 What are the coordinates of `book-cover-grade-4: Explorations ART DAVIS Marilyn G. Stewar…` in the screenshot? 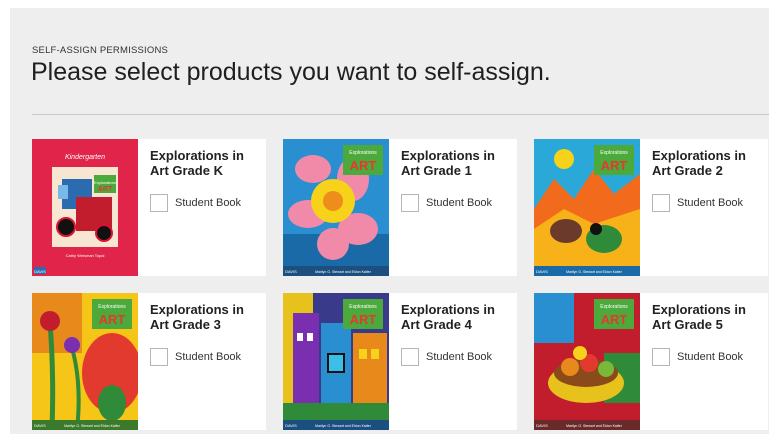 It's located at (336, 361).